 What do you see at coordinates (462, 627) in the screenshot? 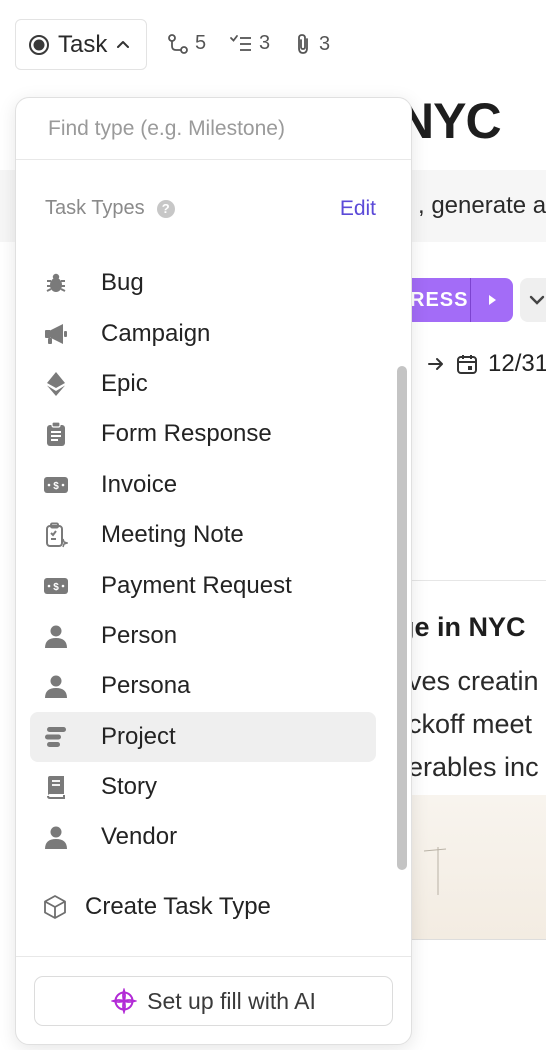
I see `description-heading: ge in NYC` at bounding box center [462, 627].